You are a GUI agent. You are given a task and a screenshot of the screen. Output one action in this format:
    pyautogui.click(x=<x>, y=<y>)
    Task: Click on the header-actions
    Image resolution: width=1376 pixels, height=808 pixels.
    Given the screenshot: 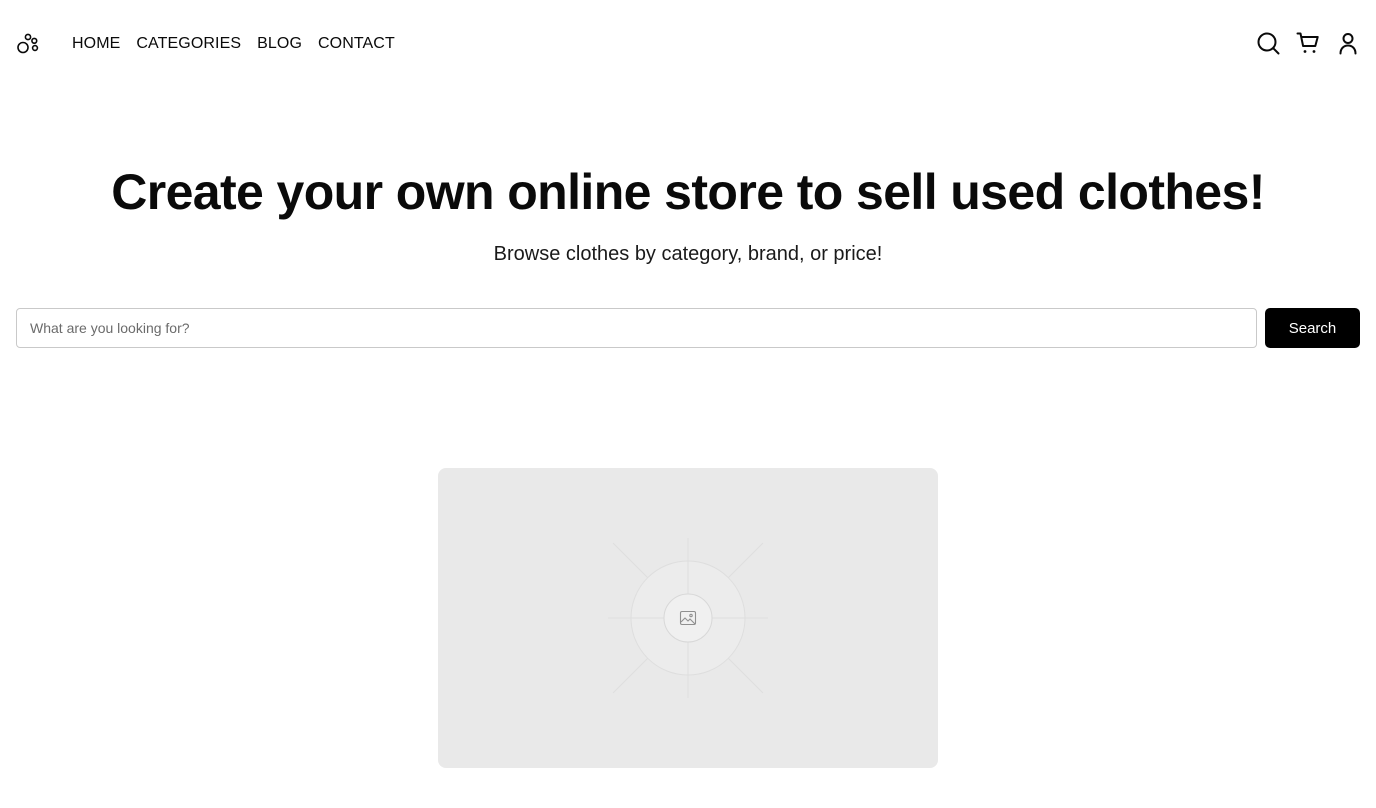 What is the action you would take?
    pyautogui.click(x=1308, y=43)
    